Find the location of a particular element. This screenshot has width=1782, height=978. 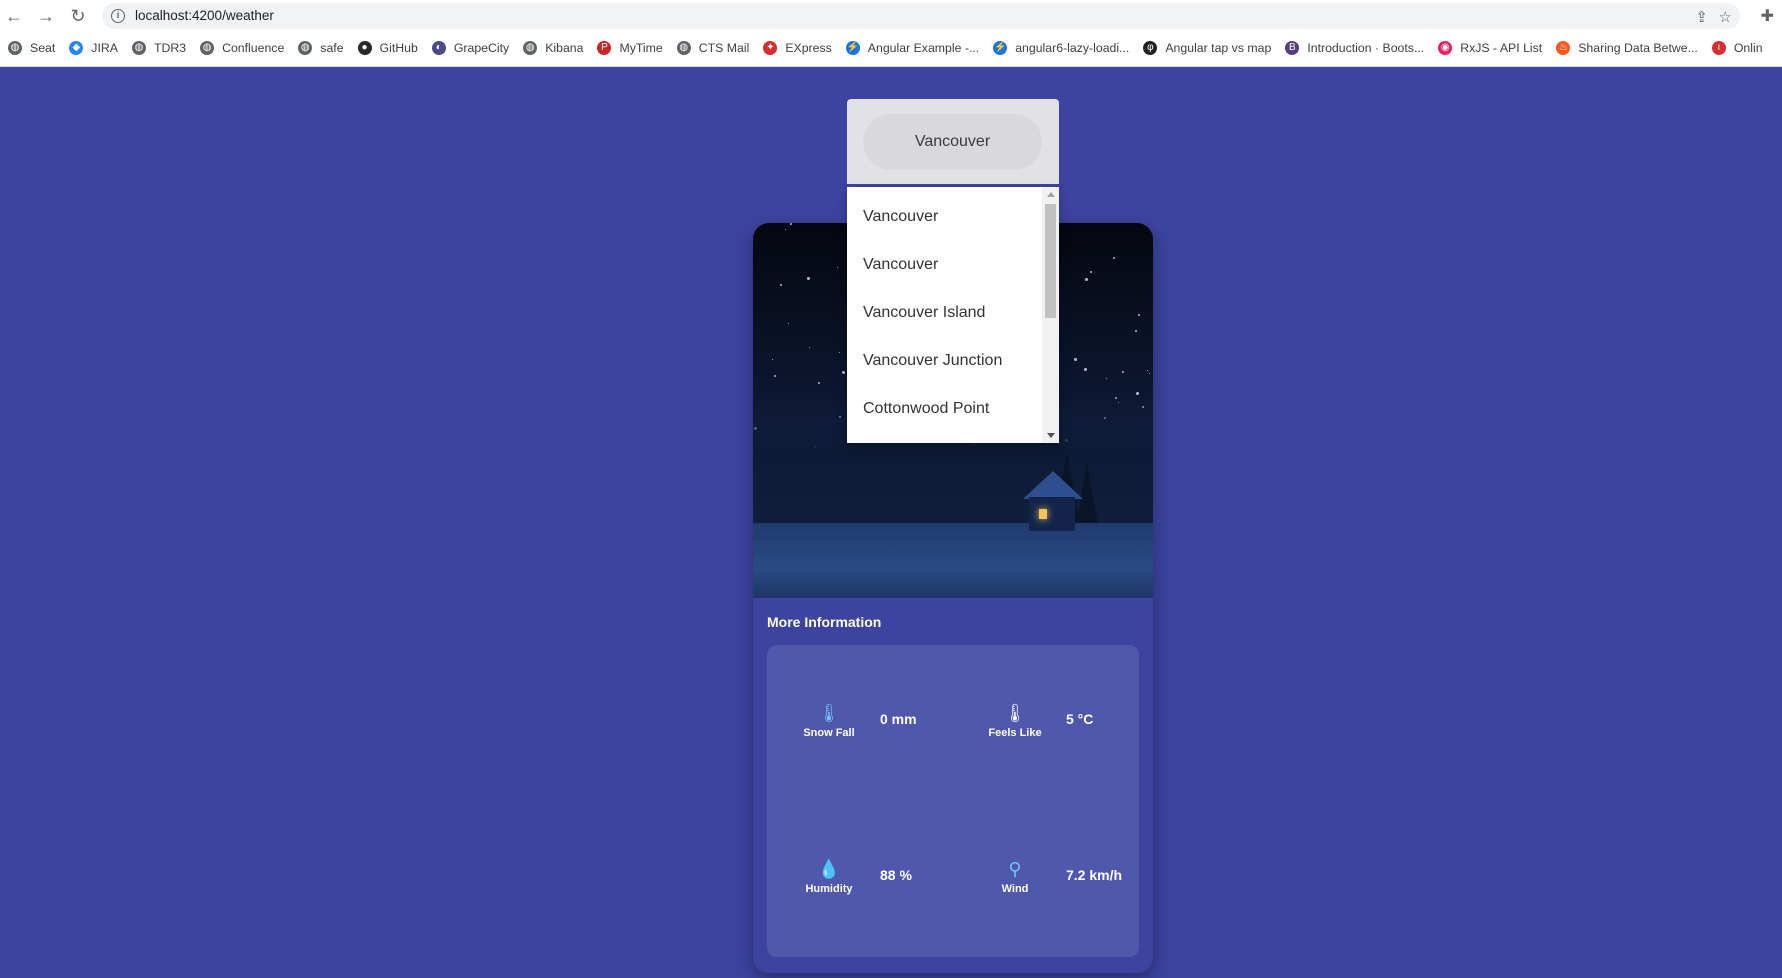

wind-turbine-icon: ⚲ is located at coordinates (1015, 869).